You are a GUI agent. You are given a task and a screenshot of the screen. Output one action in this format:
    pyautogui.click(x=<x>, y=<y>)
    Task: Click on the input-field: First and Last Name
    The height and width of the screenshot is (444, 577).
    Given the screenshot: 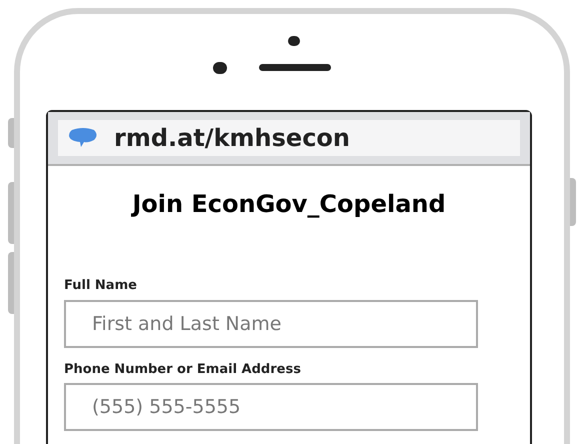 What is the action you would take?
    pyautogui.click(x=271, y=324)
    